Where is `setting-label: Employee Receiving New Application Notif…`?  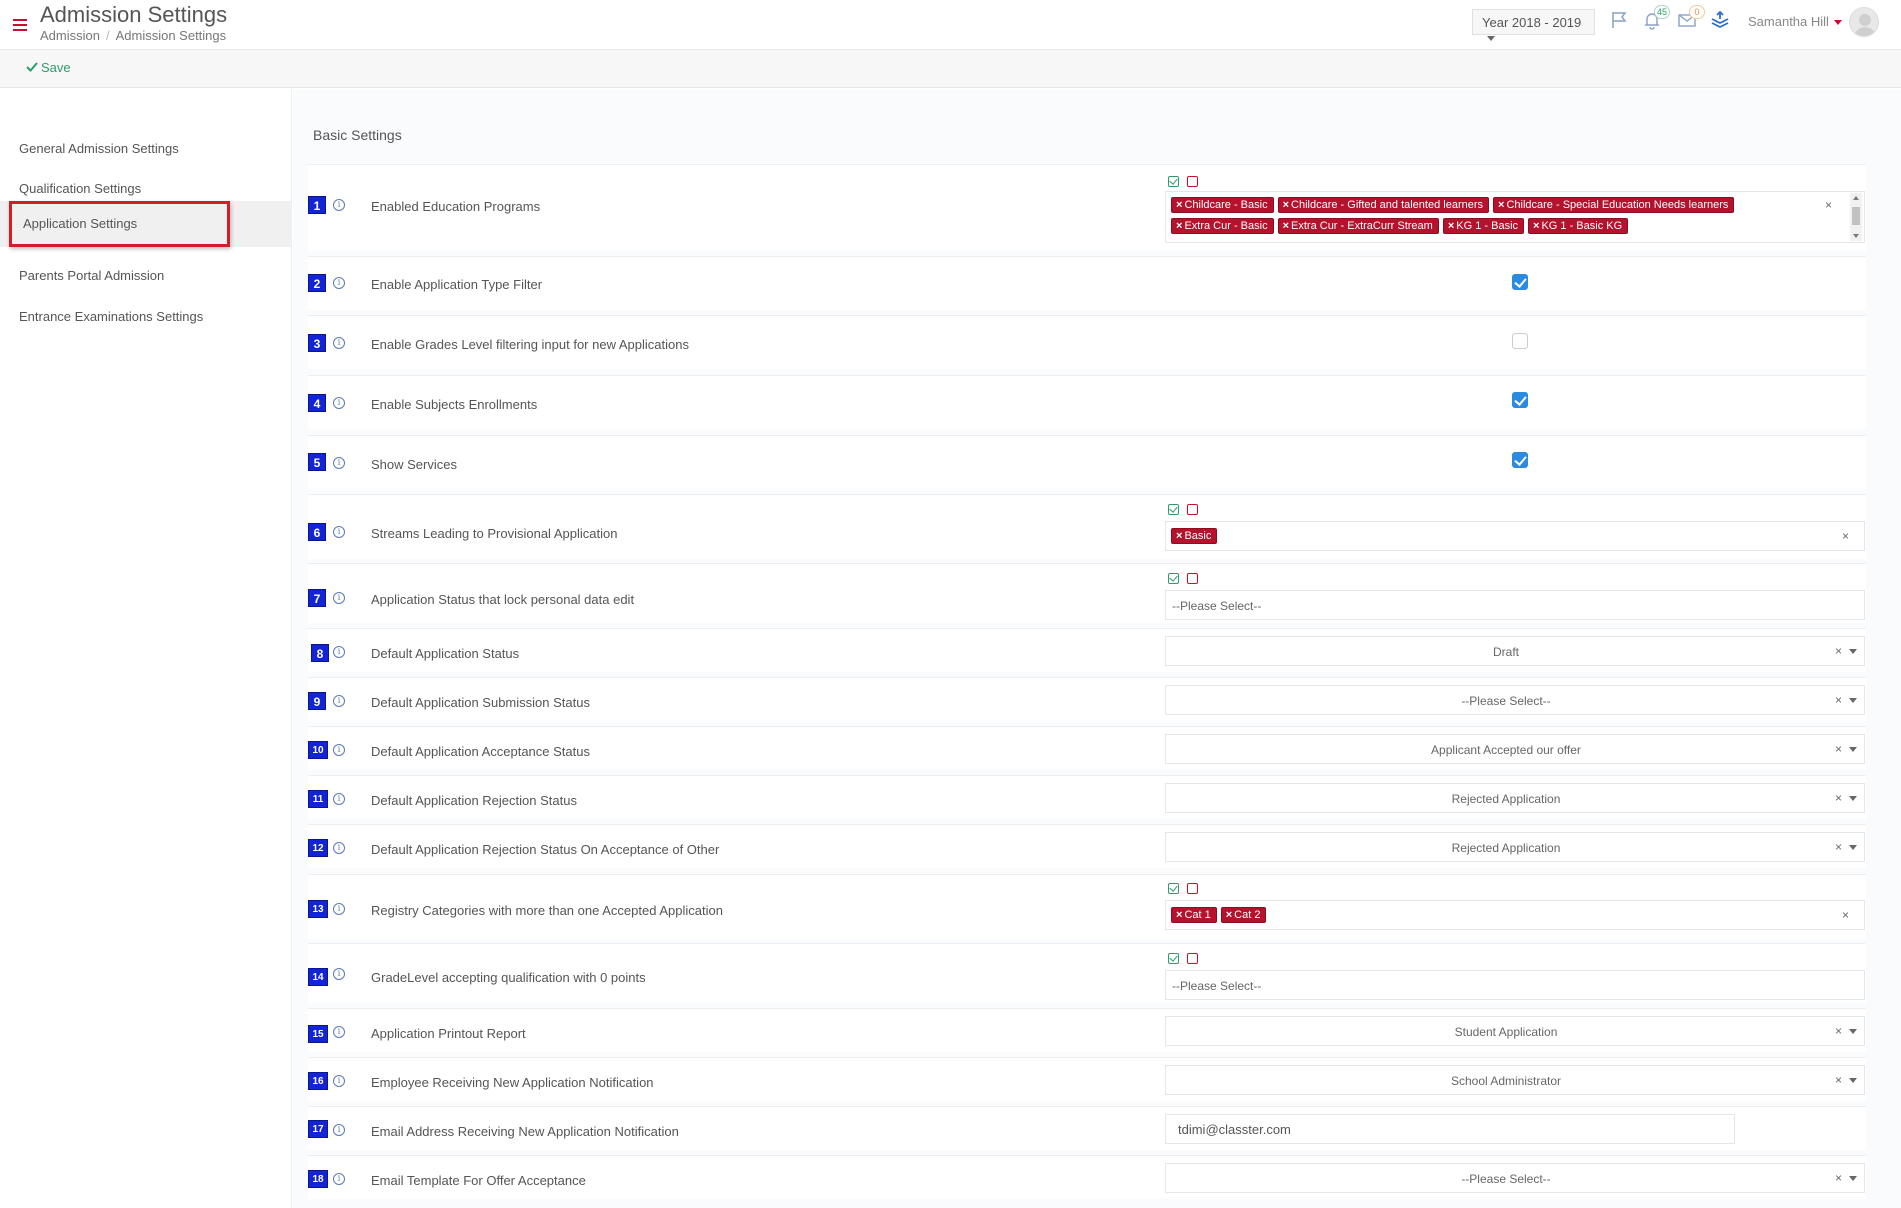
setting-label: Employee Receiving New Application Notif… is located at coordinates (512, 1082).